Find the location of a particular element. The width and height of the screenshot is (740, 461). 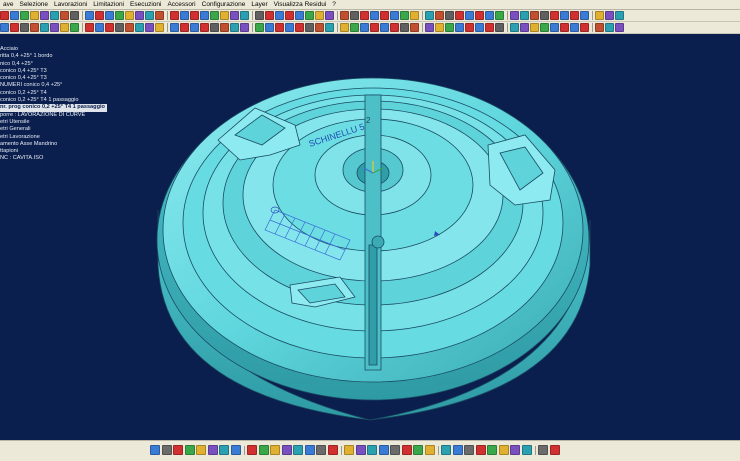

tree-item: conico 0,4 +25° T3 is located at coordinates (70, 71).